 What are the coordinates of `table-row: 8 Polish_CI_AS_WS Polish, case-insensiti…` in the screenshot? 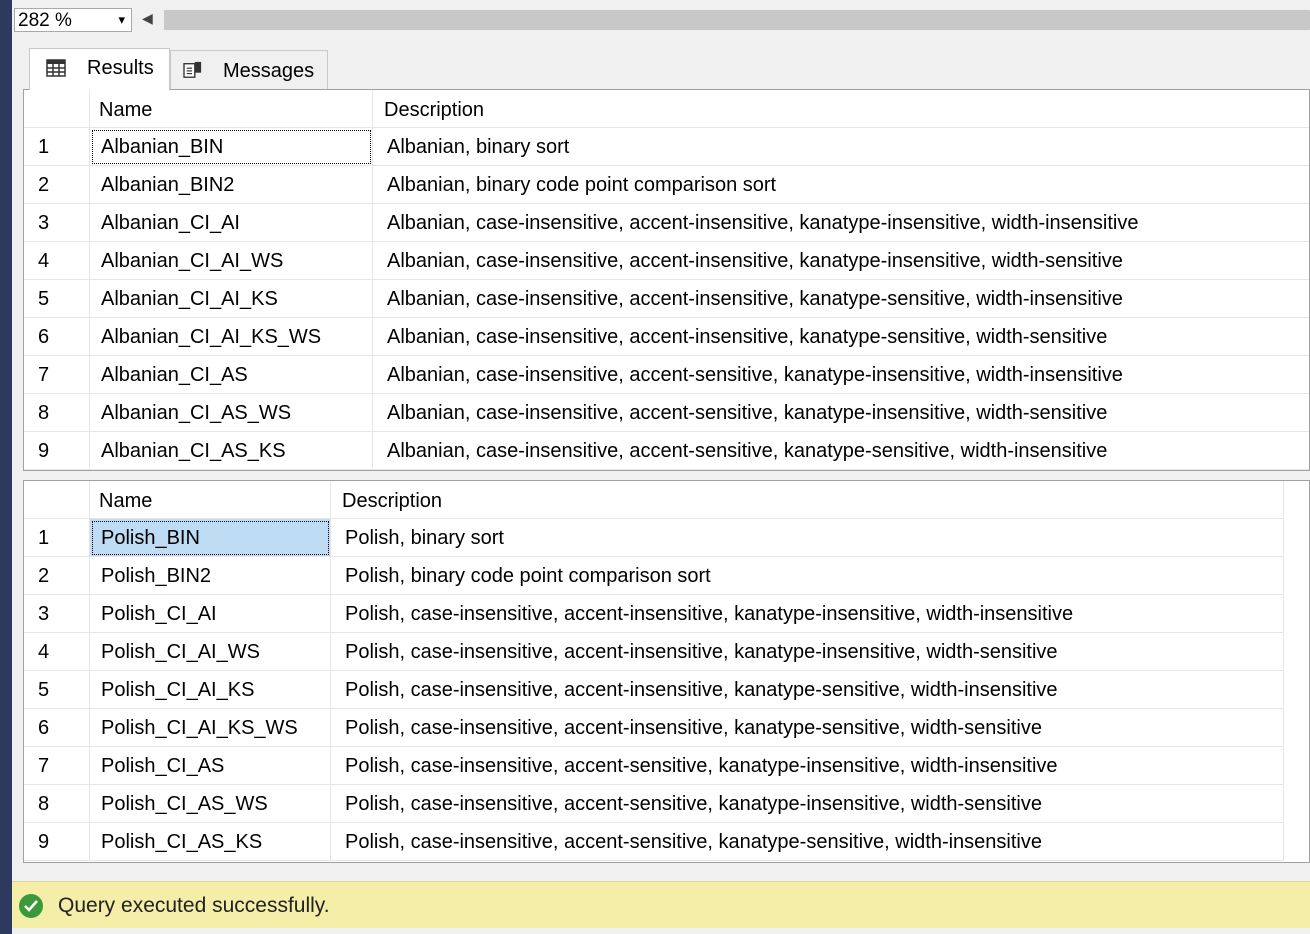 It's located at (666, 804).